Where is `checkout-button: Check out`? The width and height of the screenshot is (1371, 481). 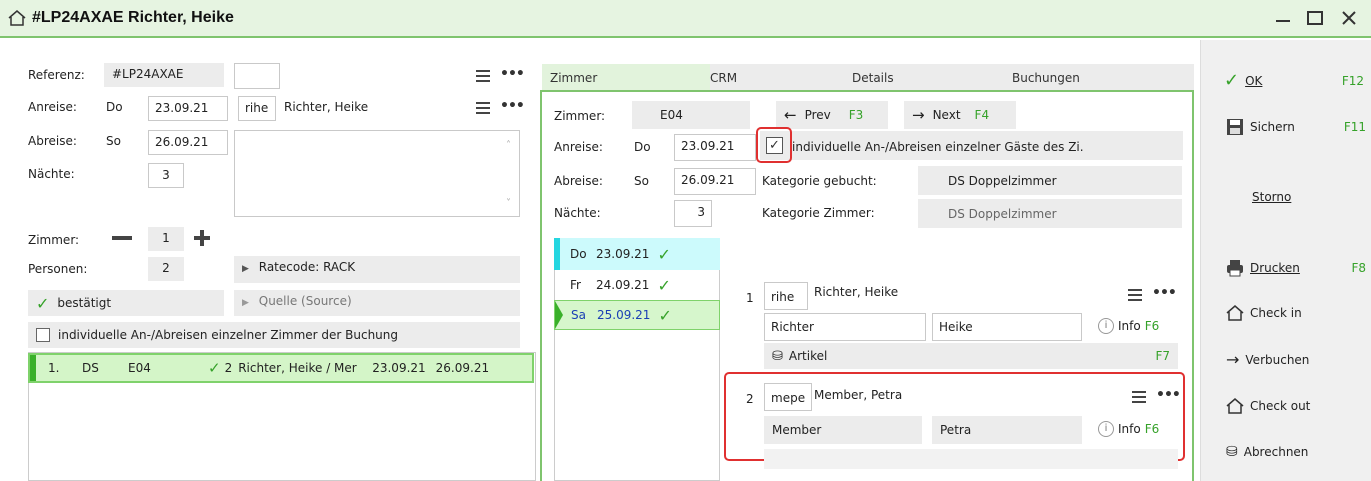
checkout-button: Check out is located at coordinates (1268, 406).